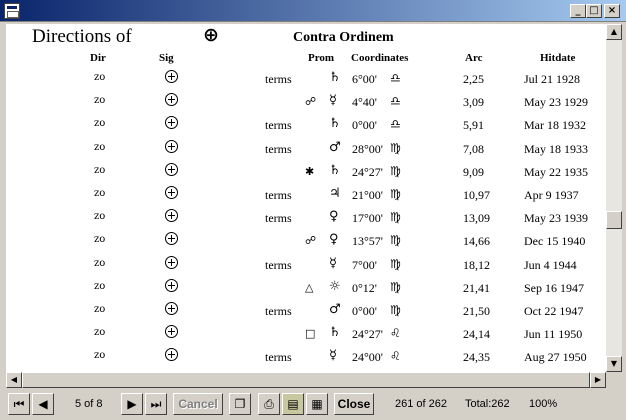 The height and width of the screenshot is (420, 626). What do you see at coordinates (395, 101) in the screenshot?
I see `zodiac-sign-symbol: ♎` at bounding box center [395, 101].